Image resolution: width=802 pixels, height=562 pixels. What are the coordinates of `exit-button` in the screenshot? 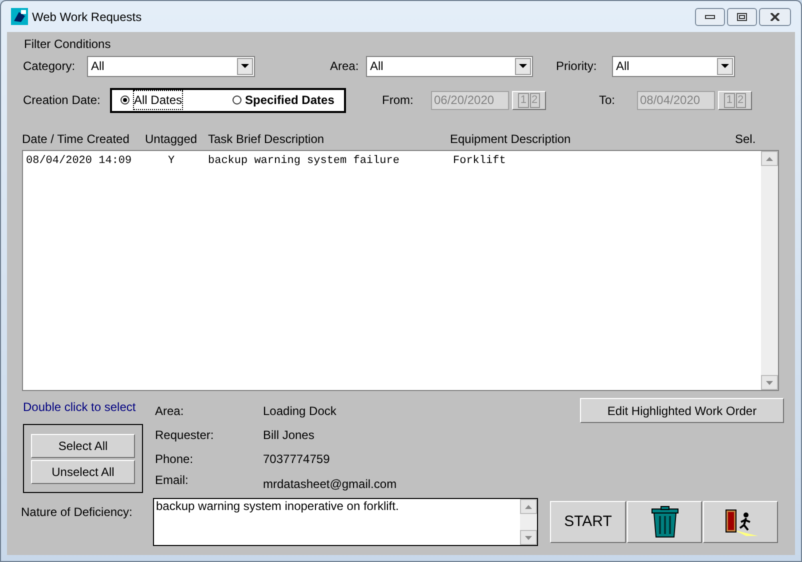 It's located at (740, 522).